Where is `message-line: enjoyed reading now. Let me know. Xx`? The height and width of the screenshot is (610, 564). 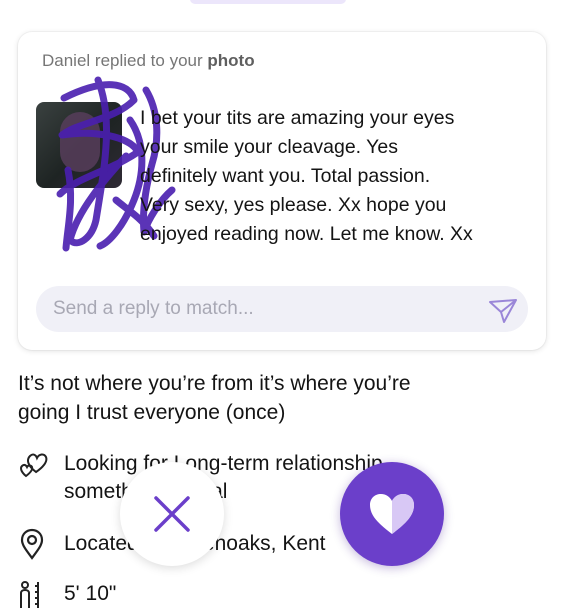 message-line: enjoyed reading now. Let me know. Xx is located at coordinates (306, 234).